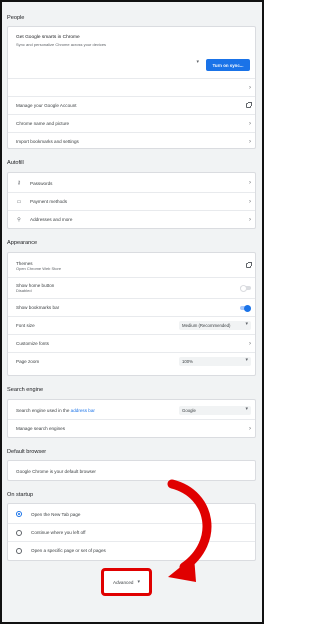  I want to click on search-engine-section-title: Search engine, so click(25, 390).